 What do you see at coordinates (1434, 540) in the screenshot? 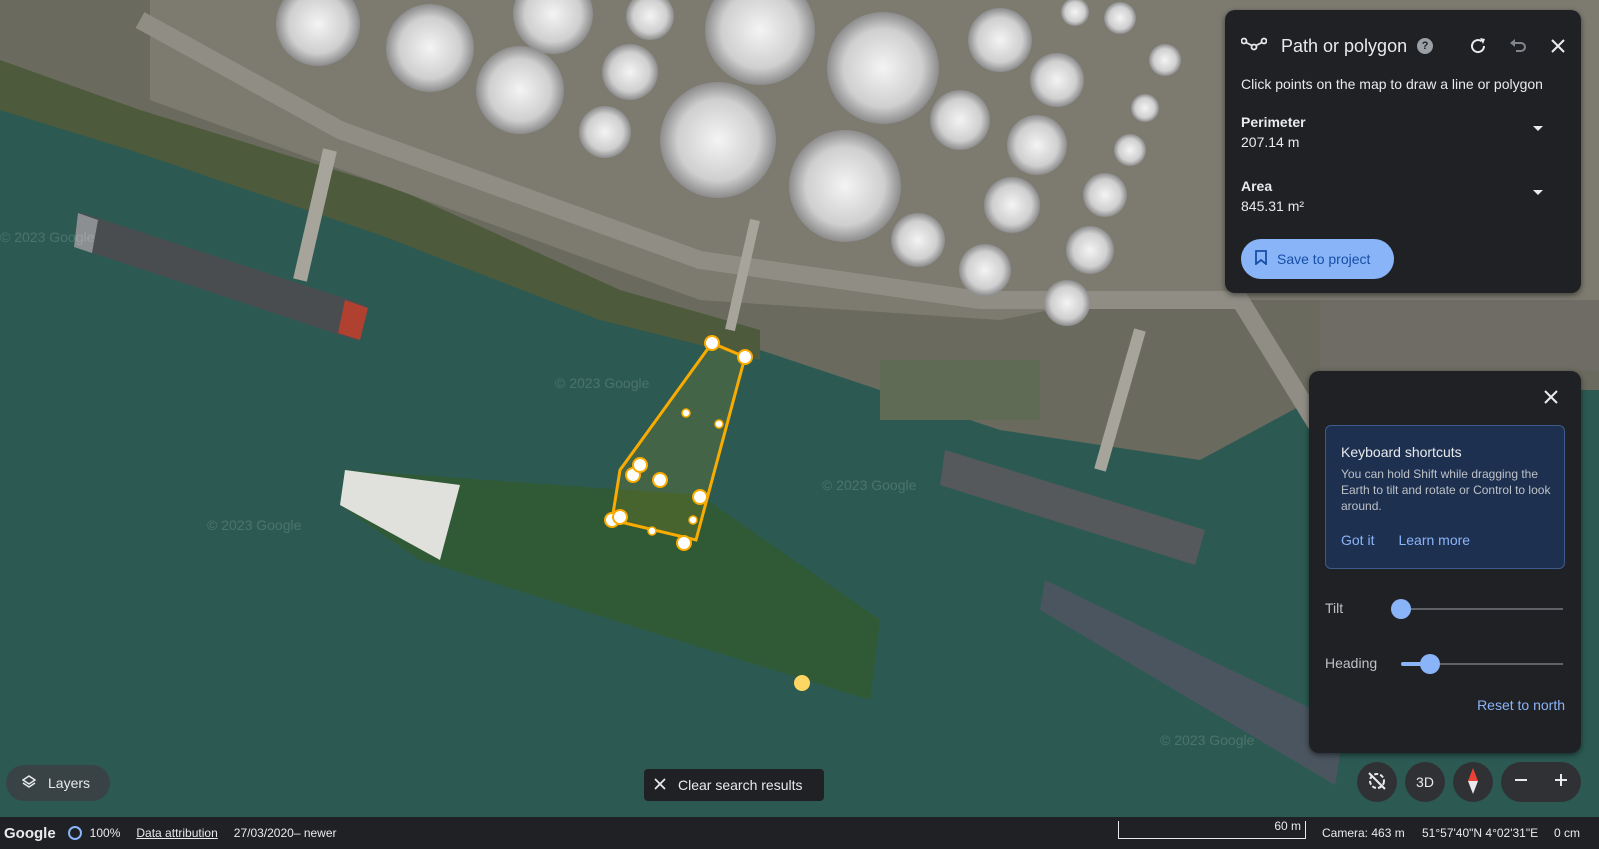
I see `learn-more-link: Learn more` at bounding box center [1434, 540].